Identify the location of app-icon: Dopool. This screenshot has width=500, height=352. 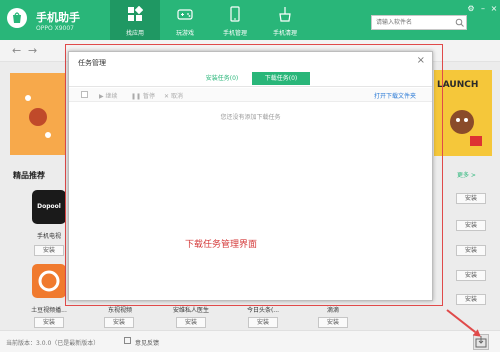
(49, 207).